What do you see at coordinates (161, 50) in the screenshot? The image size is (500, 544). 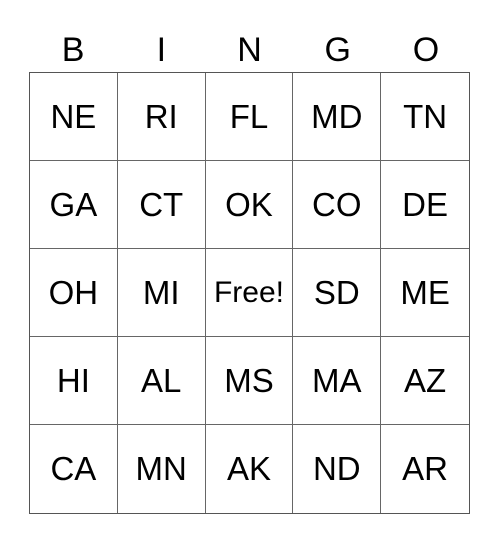 I see `header-letter-i: I` at bounding box center [161, 50].